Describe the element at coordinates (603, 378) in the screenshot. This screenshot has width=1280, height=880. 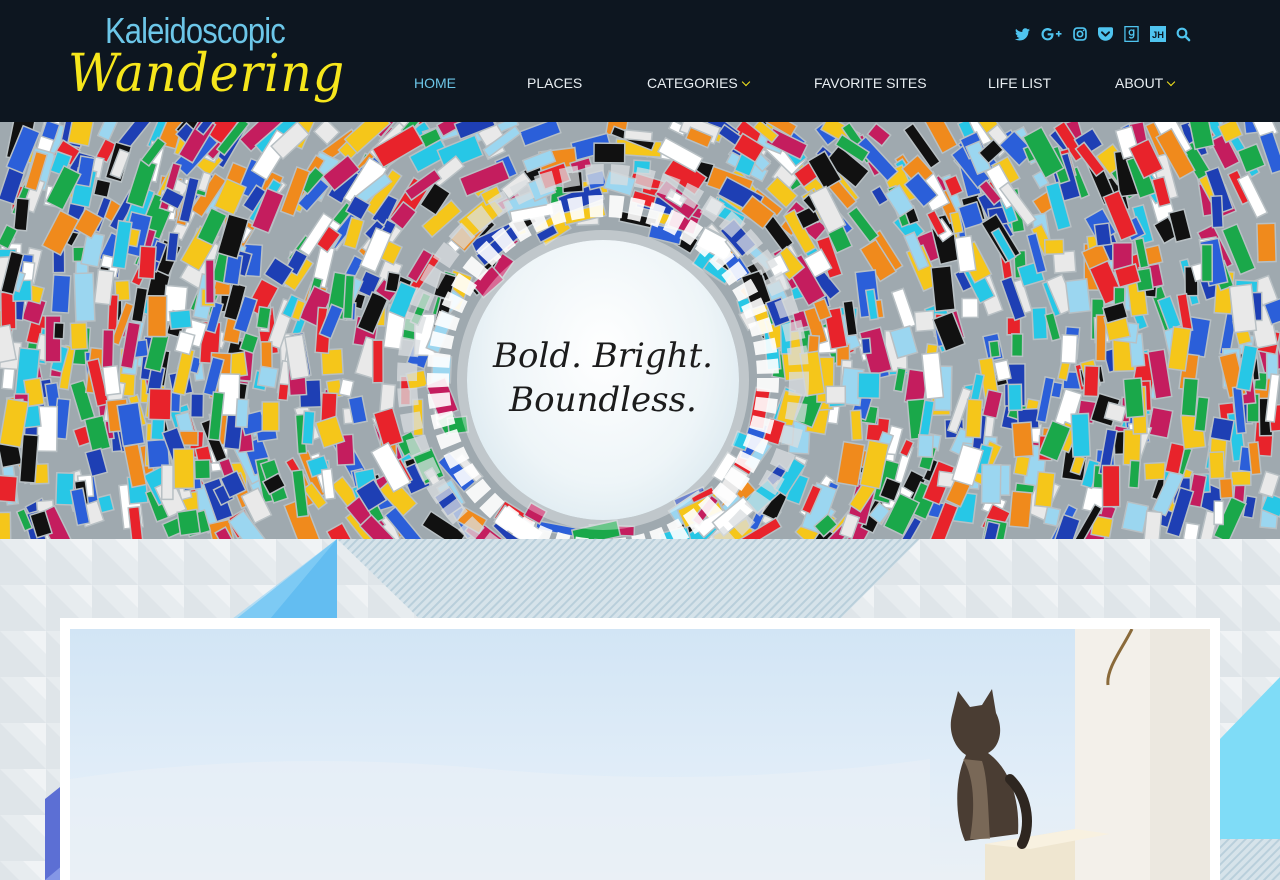
I see `hero-tagline: Bold. Bright. Boundless.` at that location.